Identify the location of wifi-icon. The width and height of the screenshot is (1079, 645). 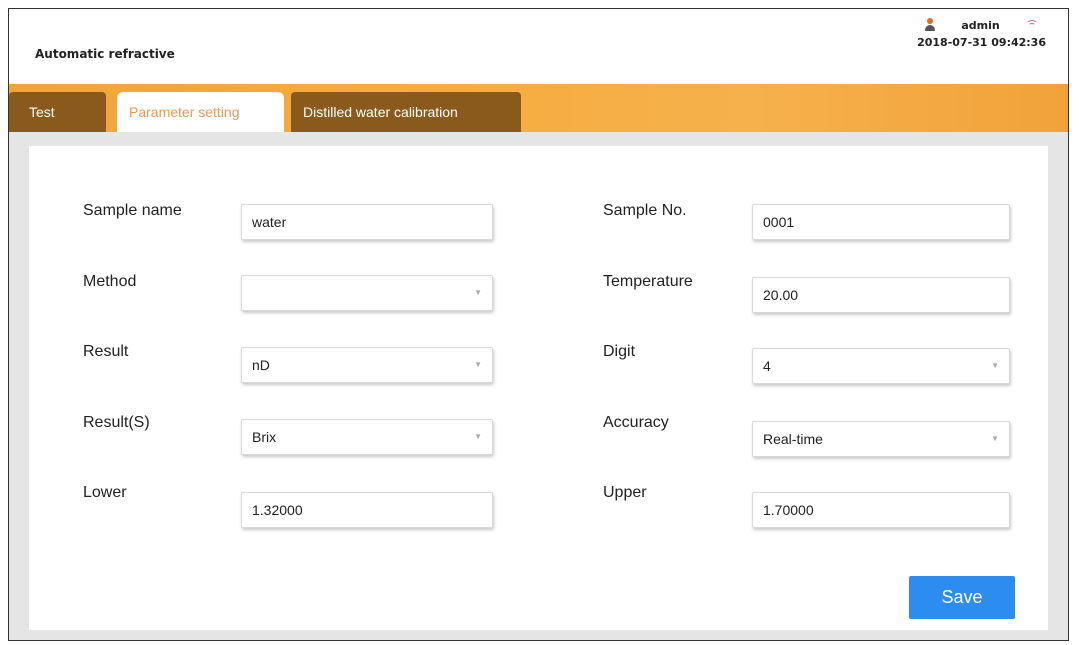
(1031, 25).